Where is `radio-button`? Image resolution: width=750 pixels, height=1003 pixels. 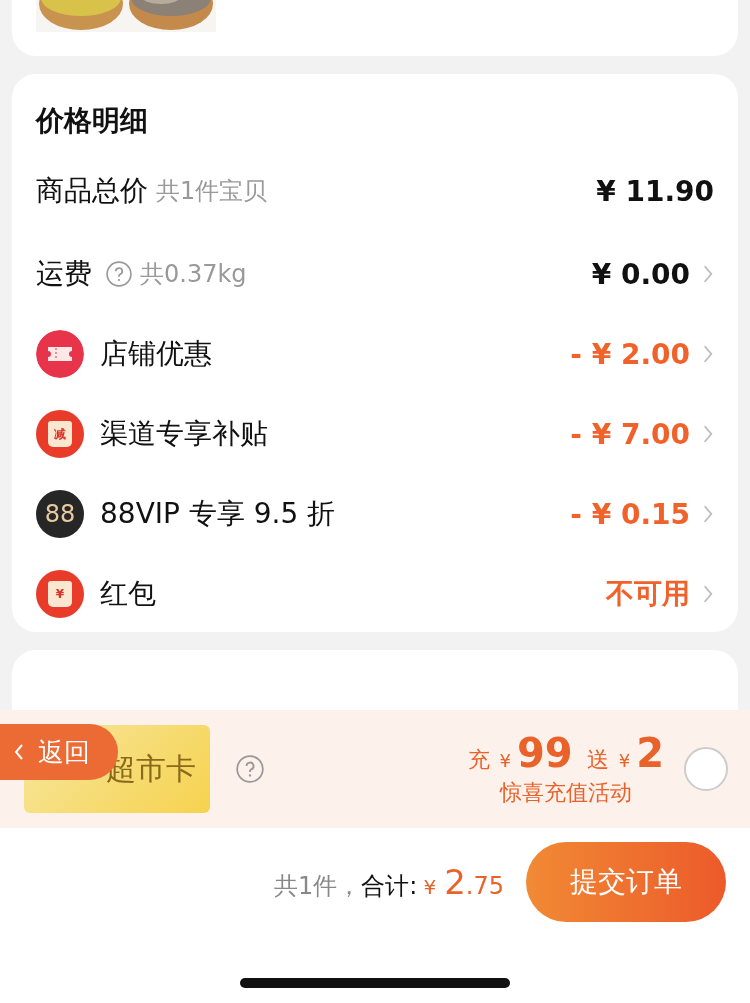
radio-button is located at coordinates (706, 769).